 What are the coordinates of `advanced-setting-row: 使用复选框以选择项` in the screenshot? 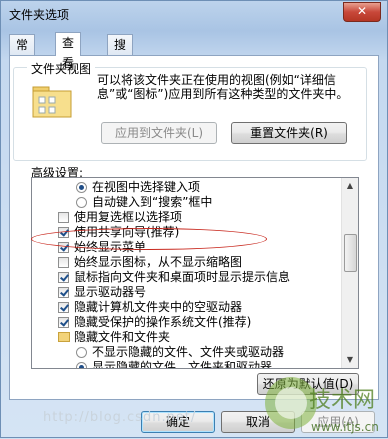 It's located at (187, 217).